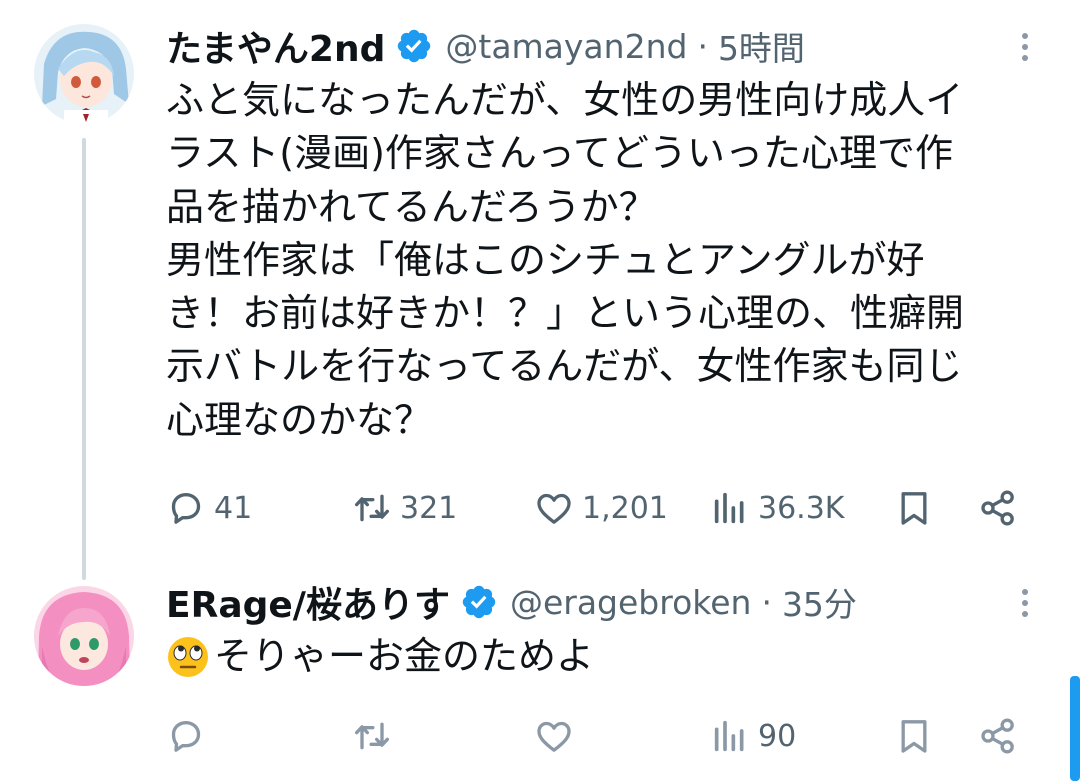 The height and width of the screenshot is (781, 1080). I want to click on tweet-actions: 90, so click(601, 736).